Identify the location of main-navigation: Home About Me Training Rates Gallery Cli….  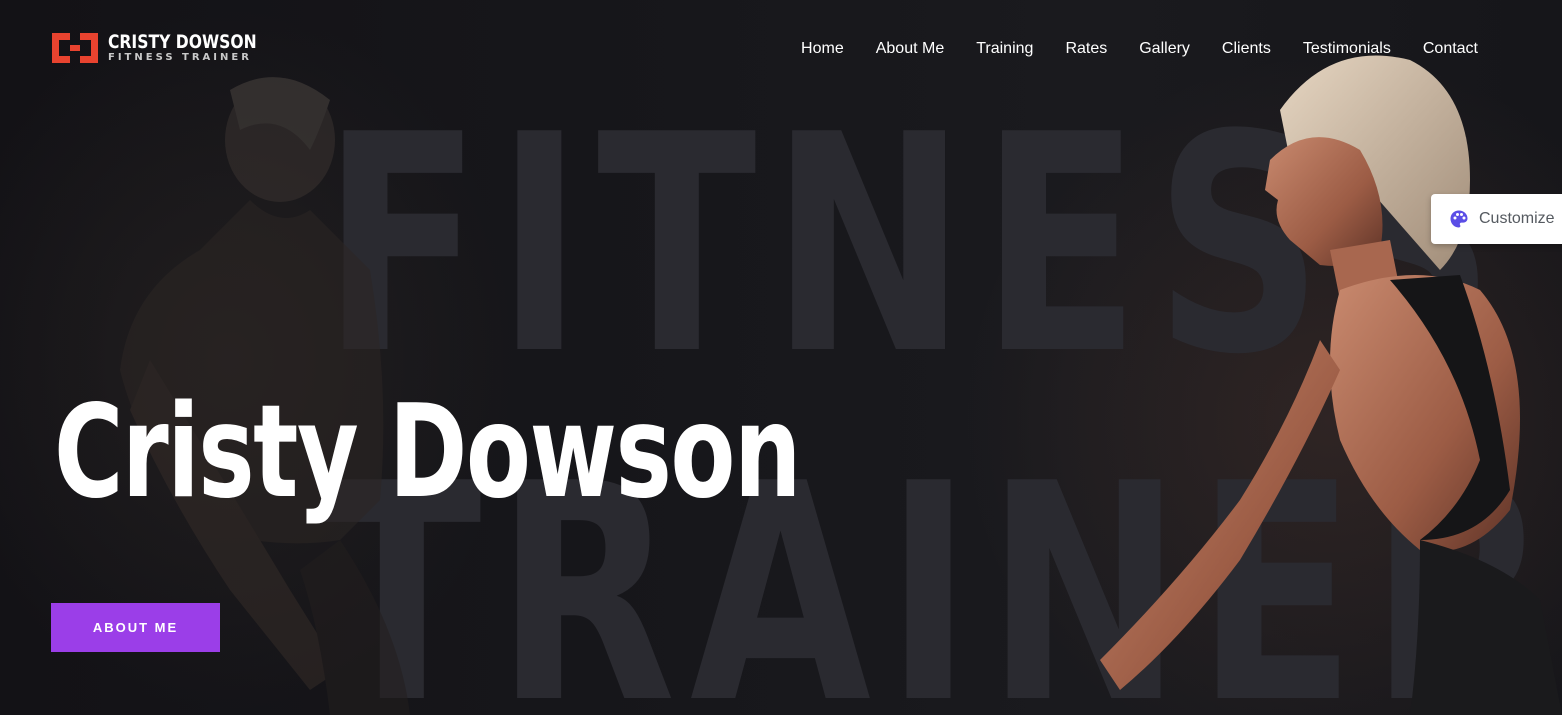
(1139, 49).